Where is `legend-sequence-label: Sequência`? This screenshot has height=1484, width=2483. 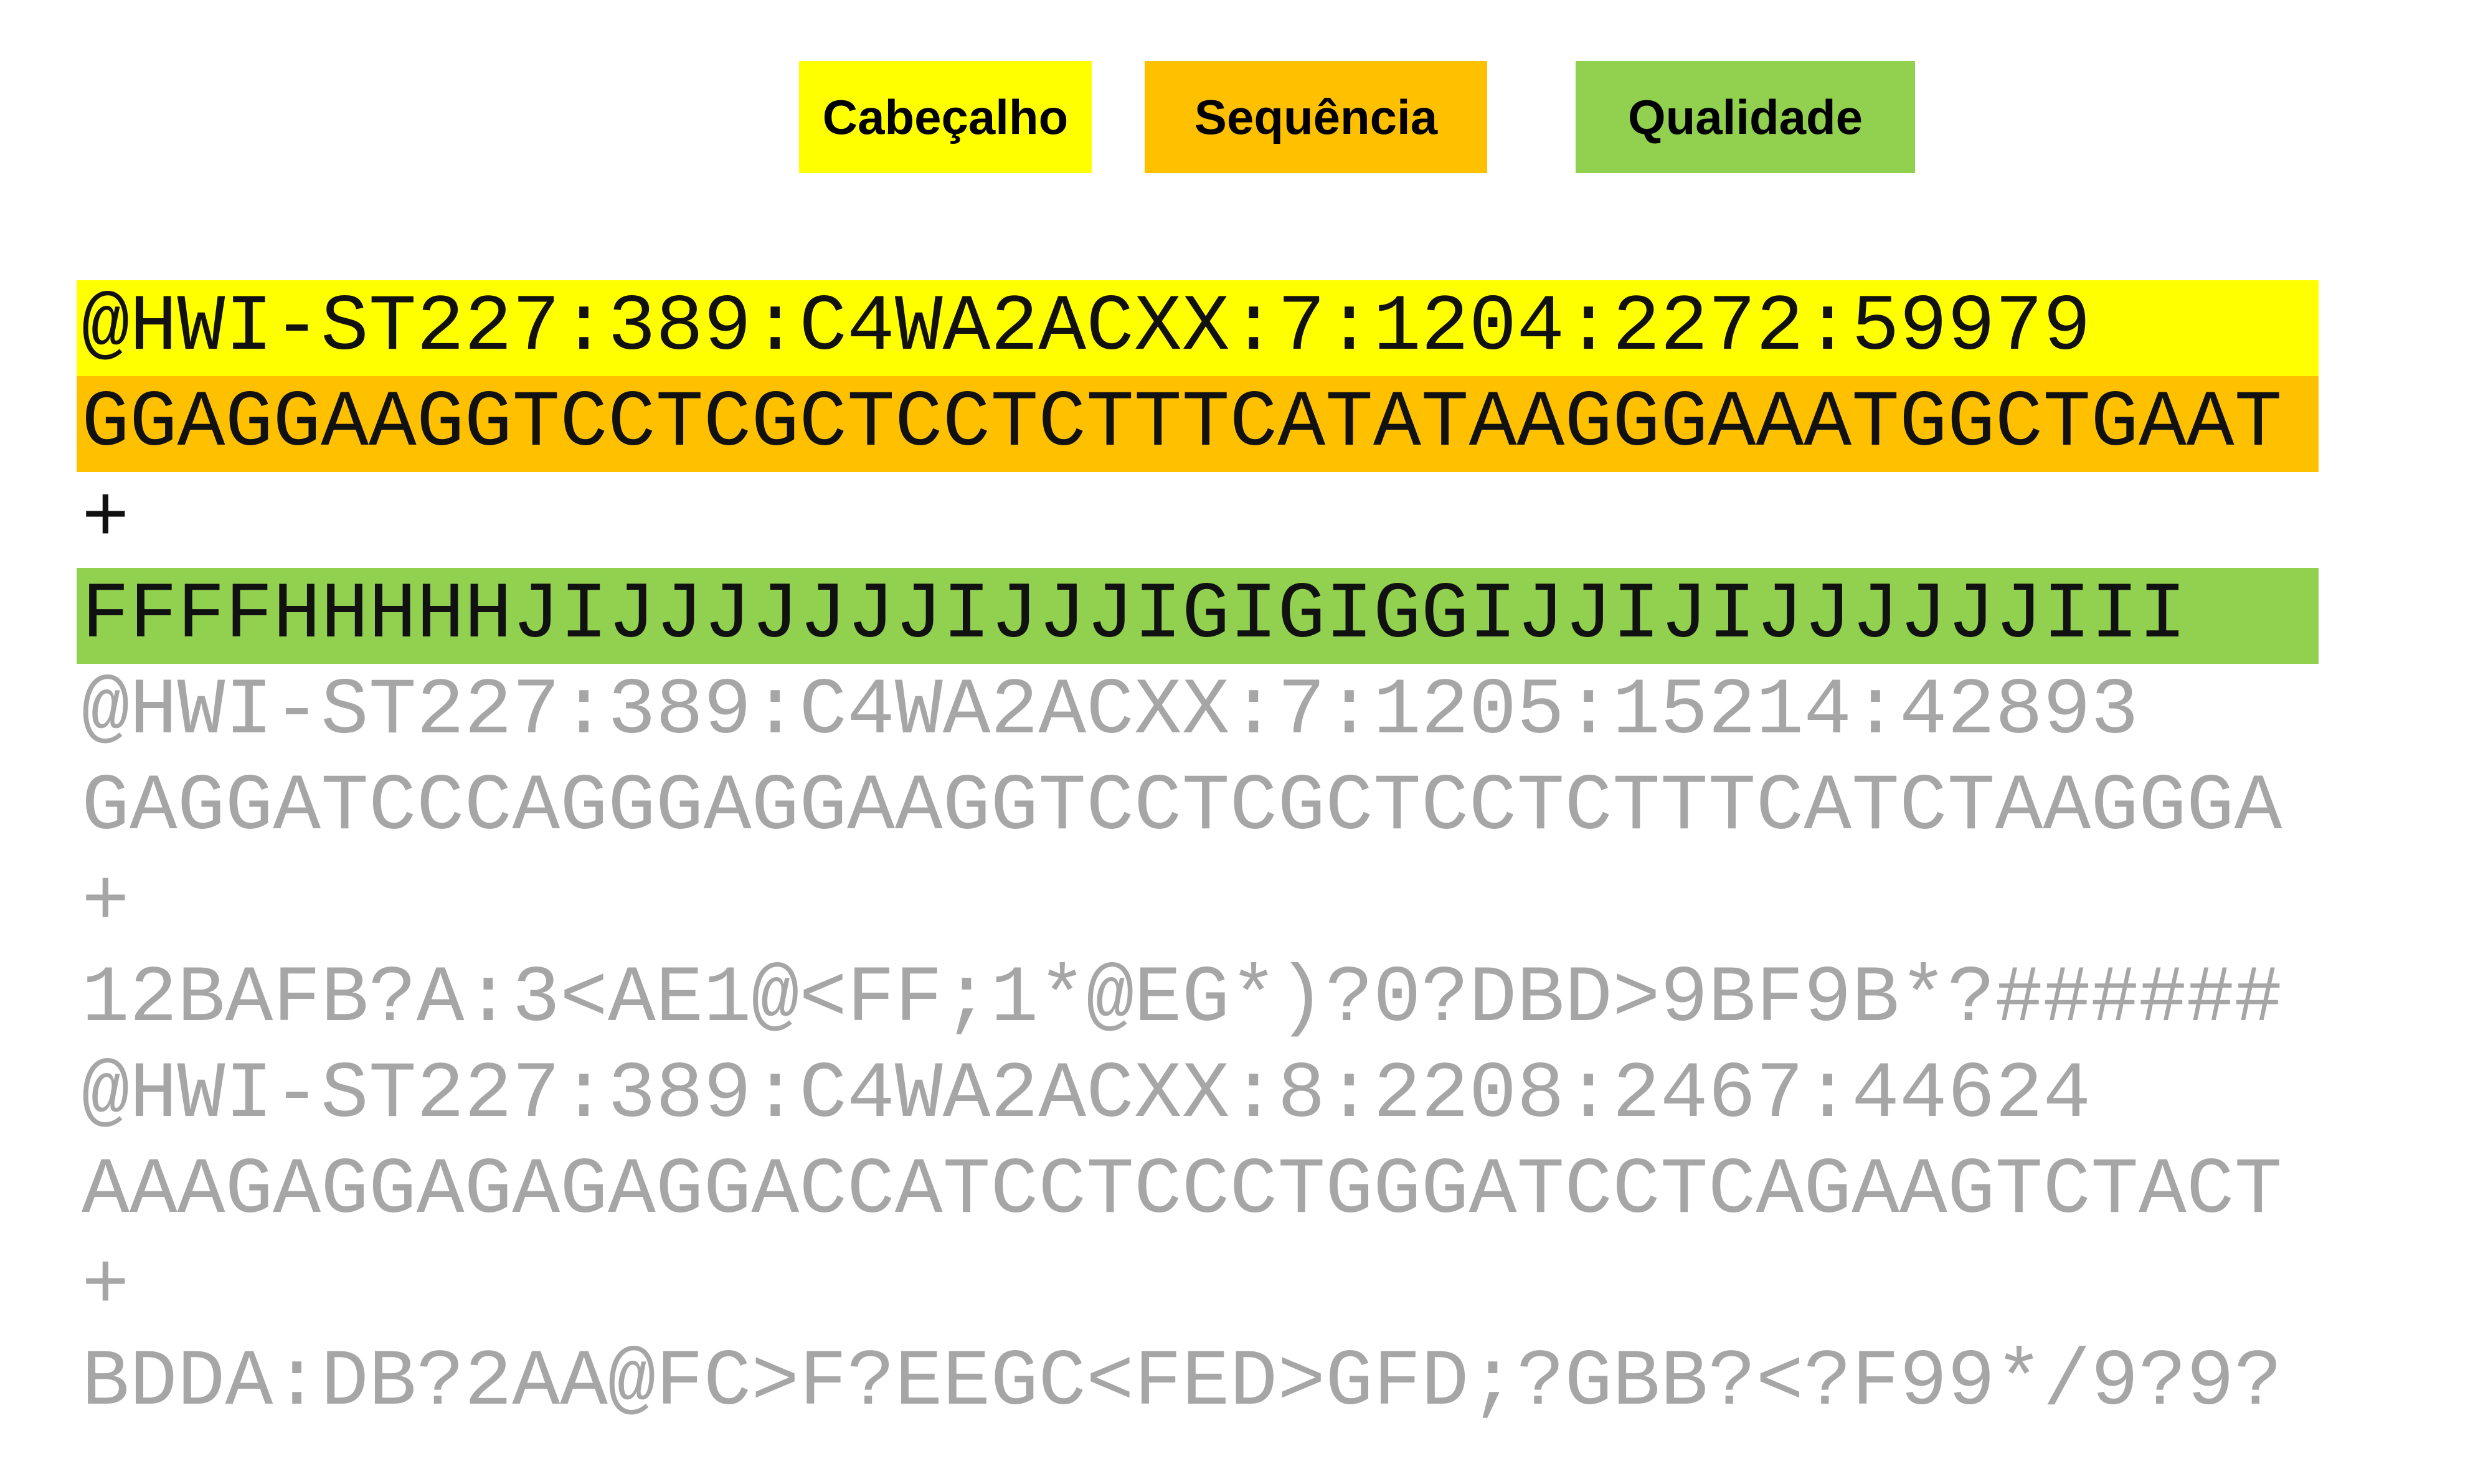
legend-sequence-label: Sequência is located at coordinates (1316, 116).